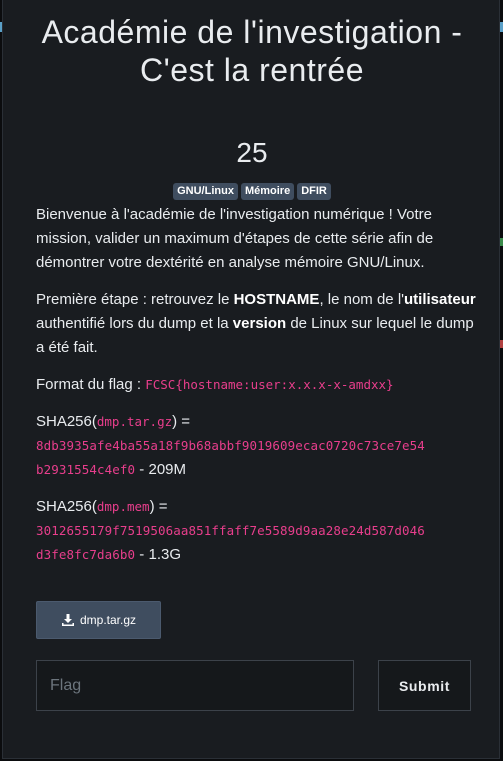 The image size is (503, 761). I want to click on file-name-code: dmp.tar.gz, so click(134, 421).